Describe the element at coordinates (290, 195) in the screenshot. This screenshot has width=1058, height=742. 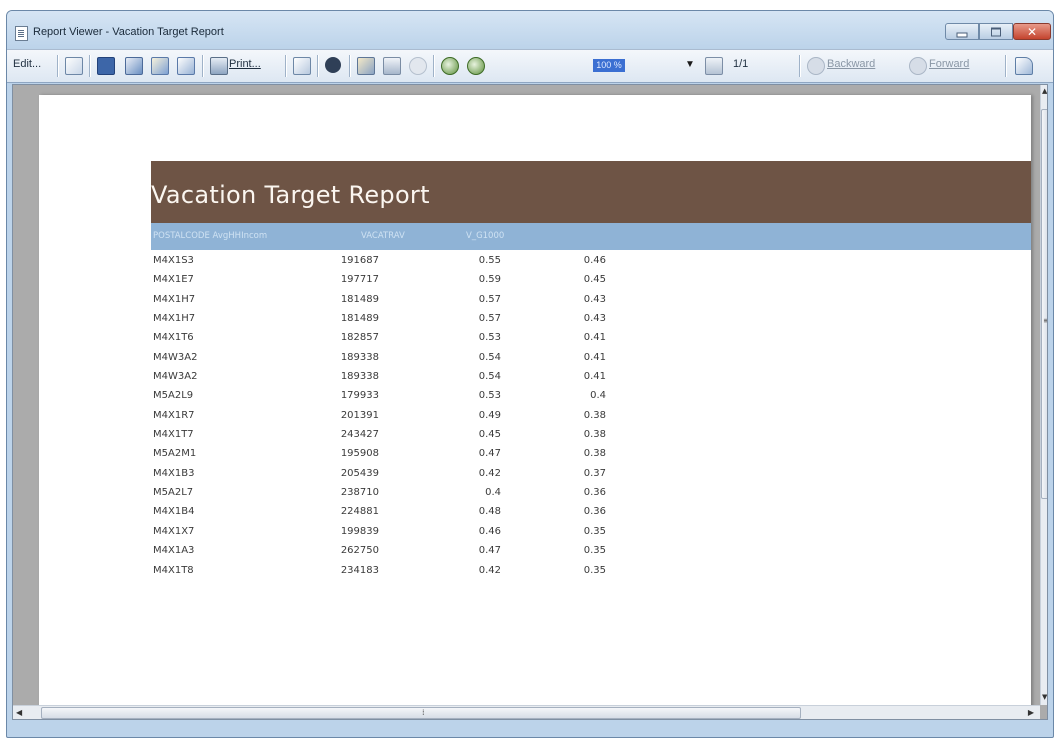
I see `report-title: Vacation Target Report` at that location.